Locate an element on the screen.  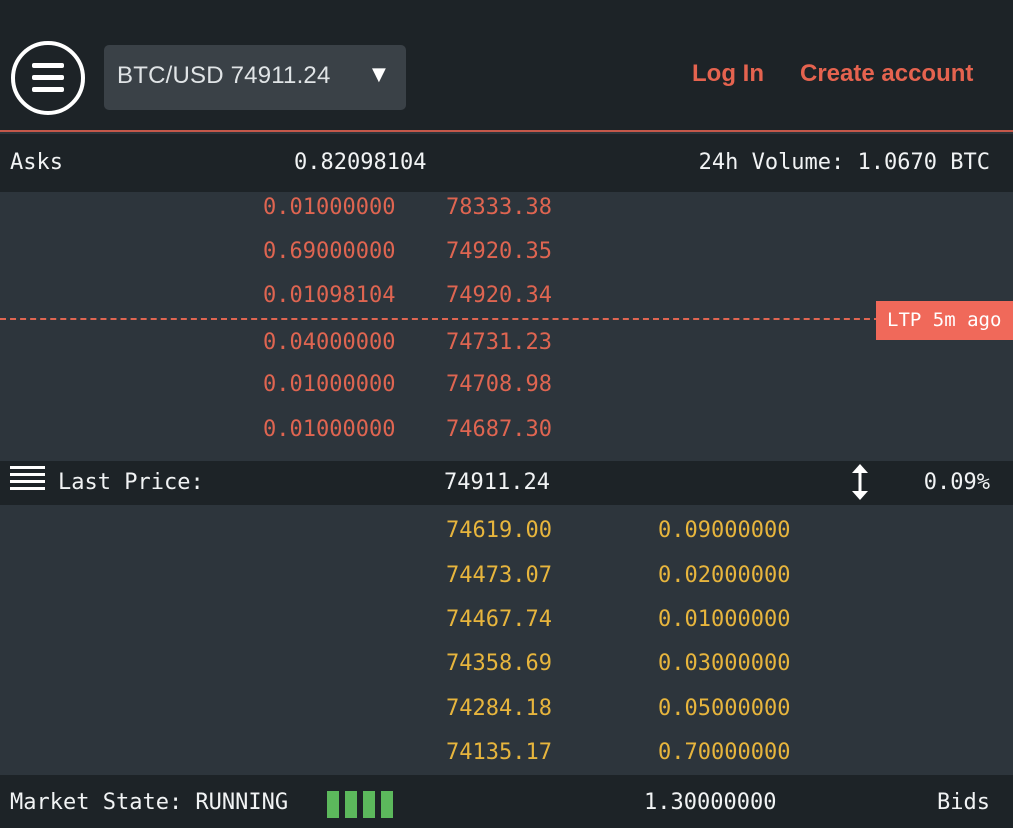
bid-price: 74619.00 is located at coordinates (499, 530).